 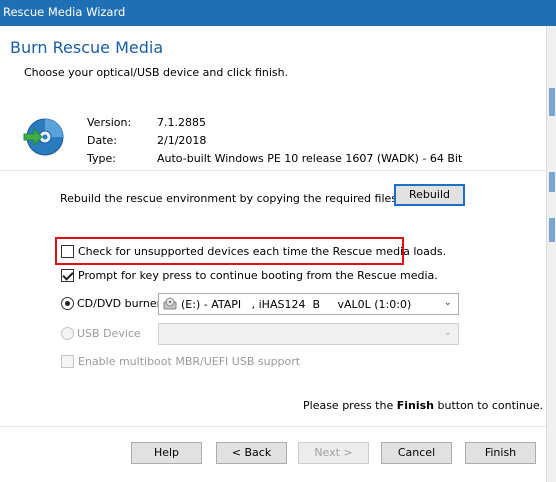 I want to click on multiboot-label: Enable multiboot MBR/UEFI USB support, so click(x=189, y=361).